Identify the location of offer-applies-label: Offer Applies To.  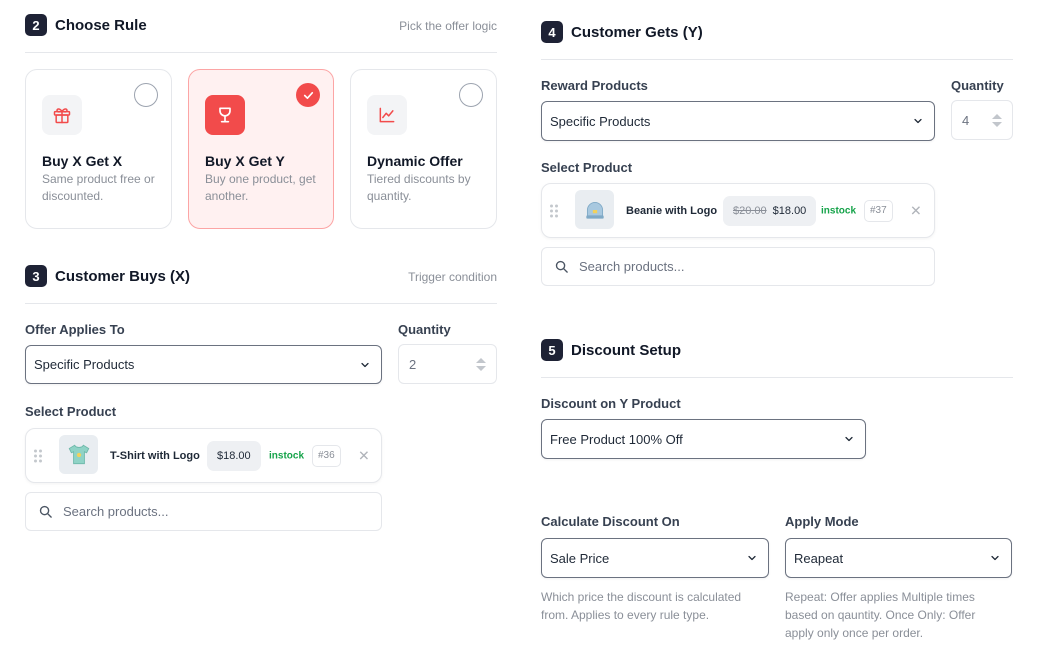
(75, 329).